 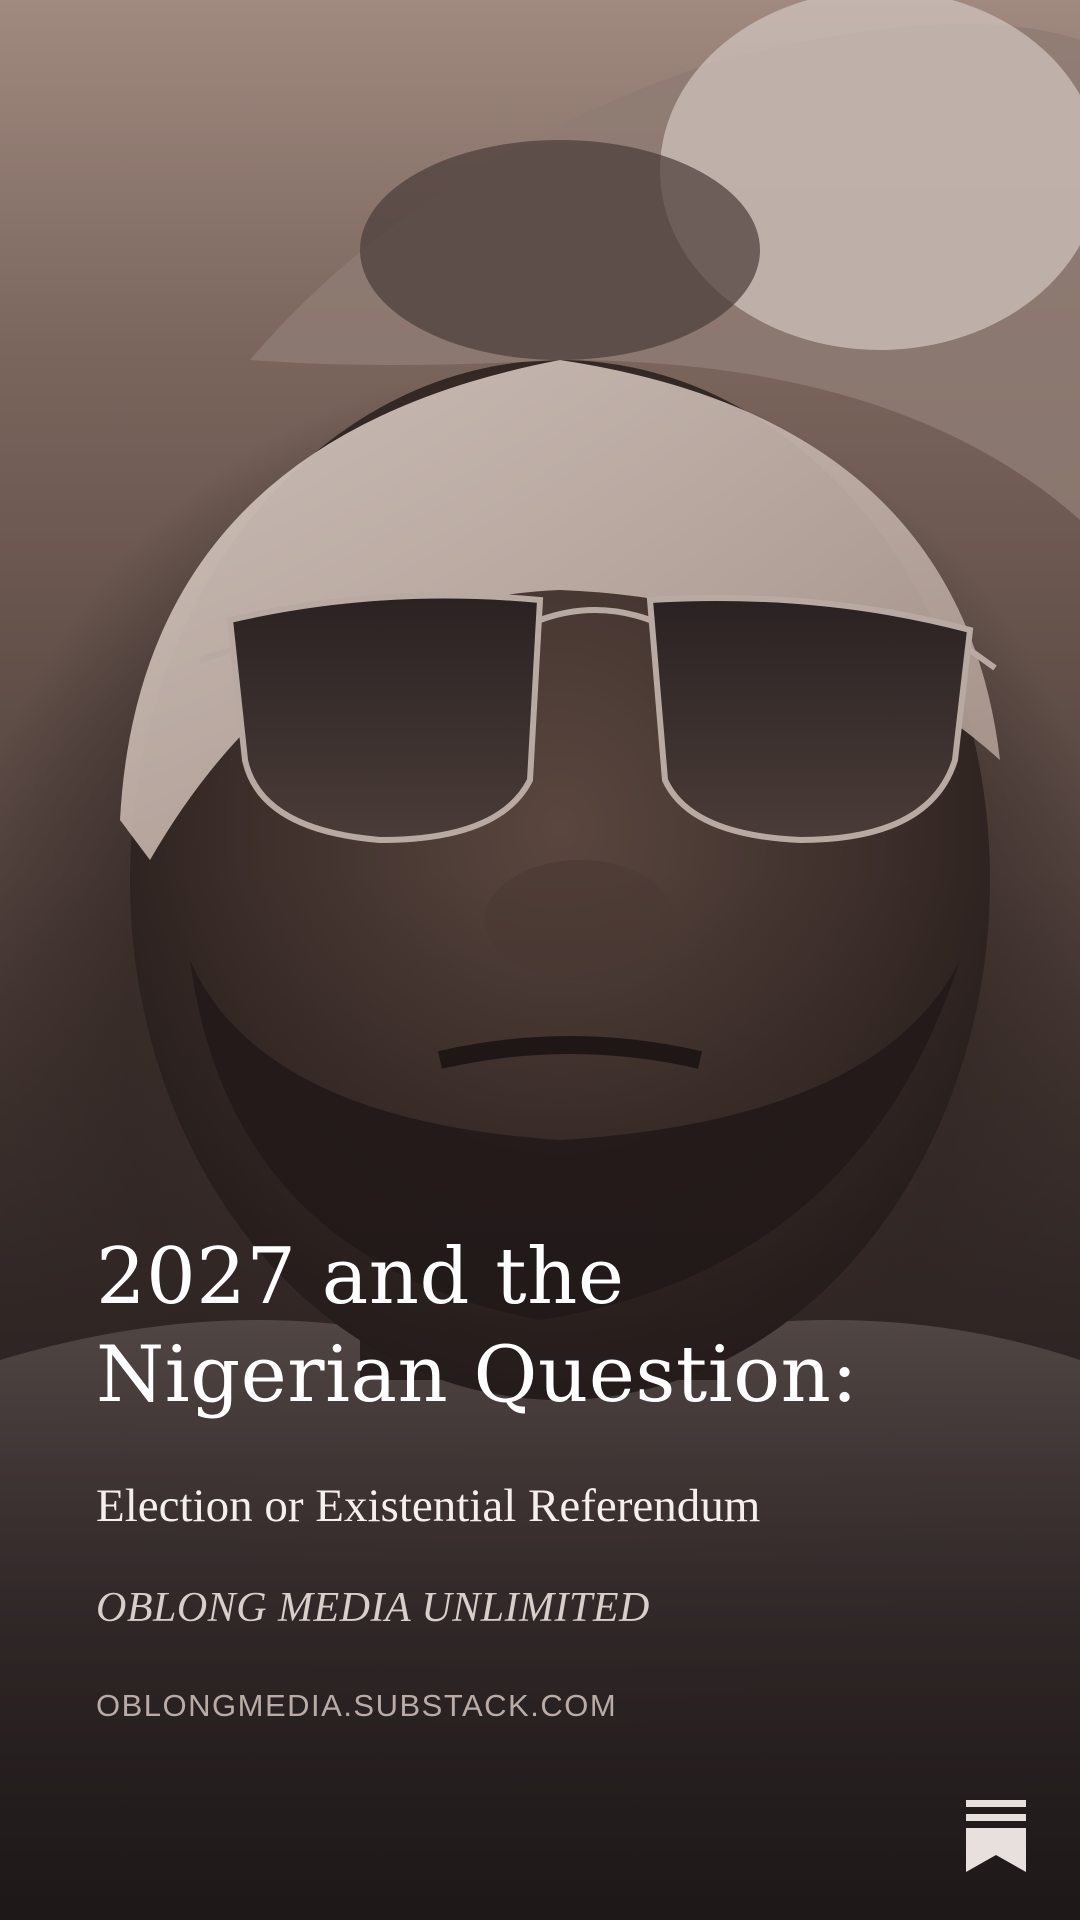 What do you see at coordinates (373, 1608) in the screenshot?
I see `publication-name: OBLONG MEDIA UNLIMITED` at bounding box center [373, 1608].